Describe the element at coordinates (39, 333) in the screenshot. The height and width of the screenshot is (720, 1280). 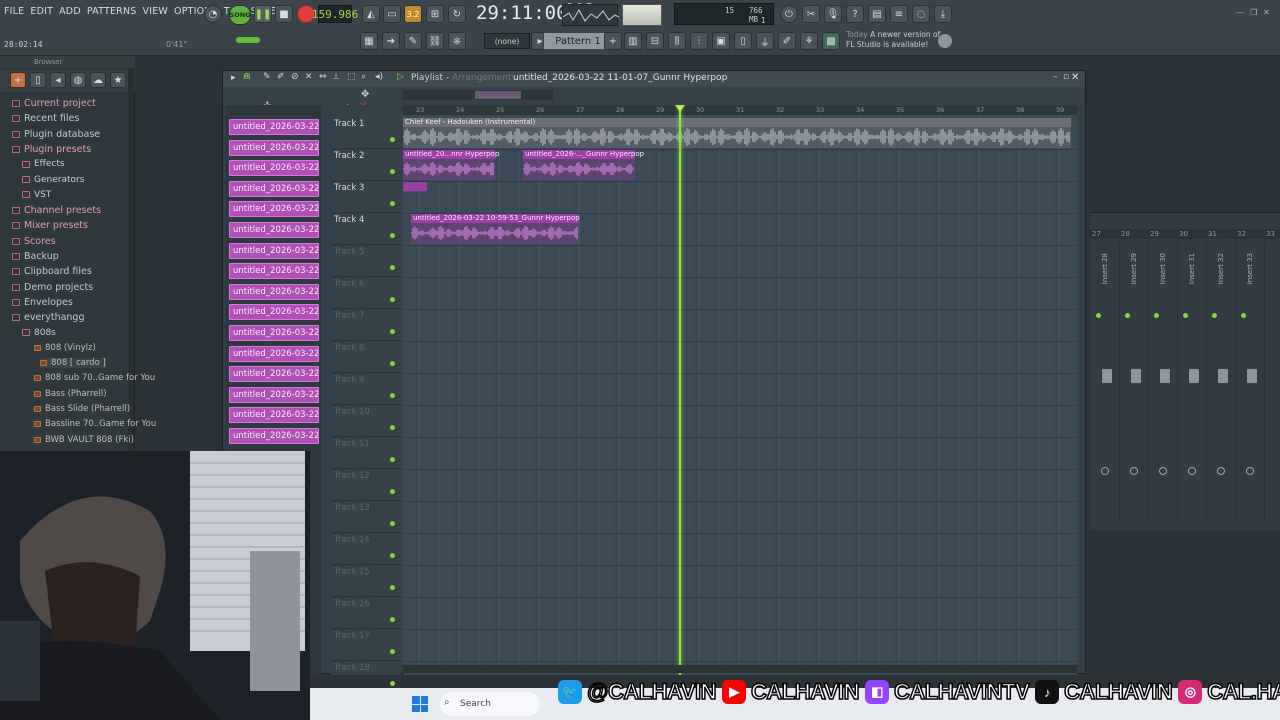
I see `browser-item: 808s` at that location.